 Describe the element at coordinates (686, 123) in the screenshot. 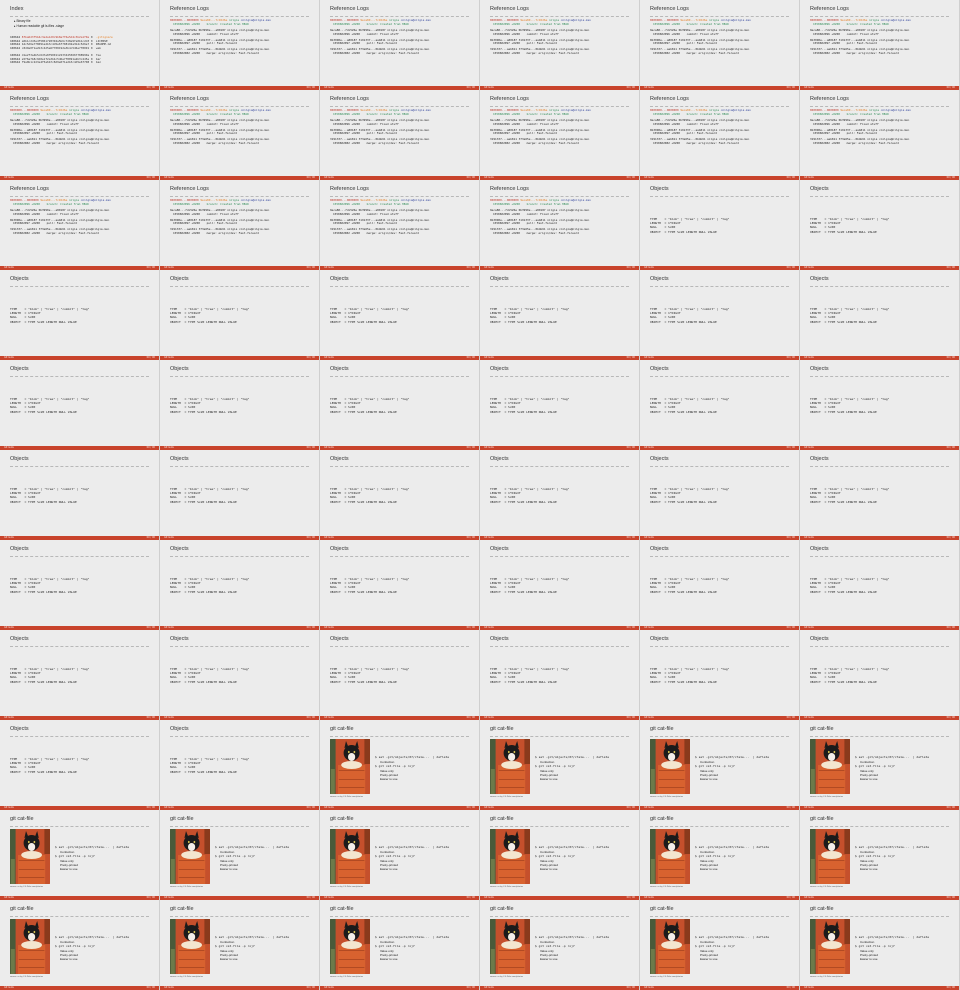

I see `reflog-detail: 1550602096 +0200 commit: Fixed stuff` at that location.